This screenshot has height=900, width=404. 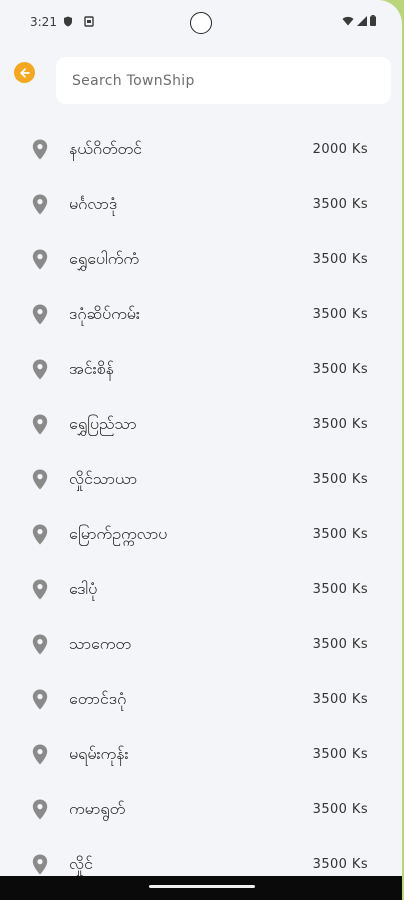 I want to click on status-bar: 3:21, so click(x=201, y=22).